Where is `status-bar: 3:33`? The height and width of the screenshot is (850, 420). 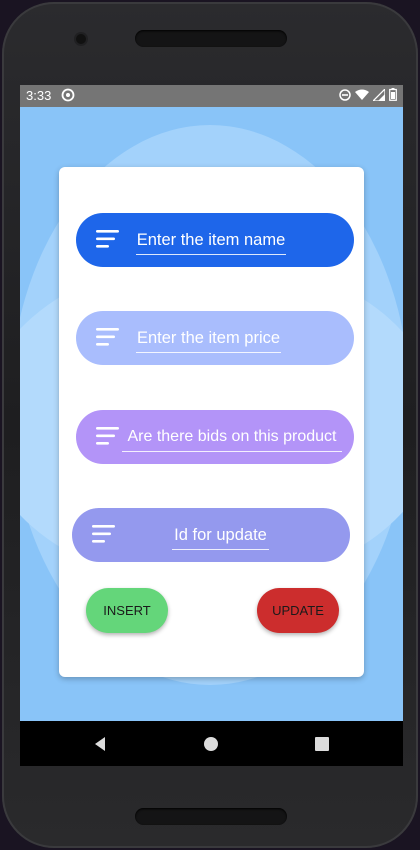
status-bar: 3:33 is located at coordinates (211, 96).